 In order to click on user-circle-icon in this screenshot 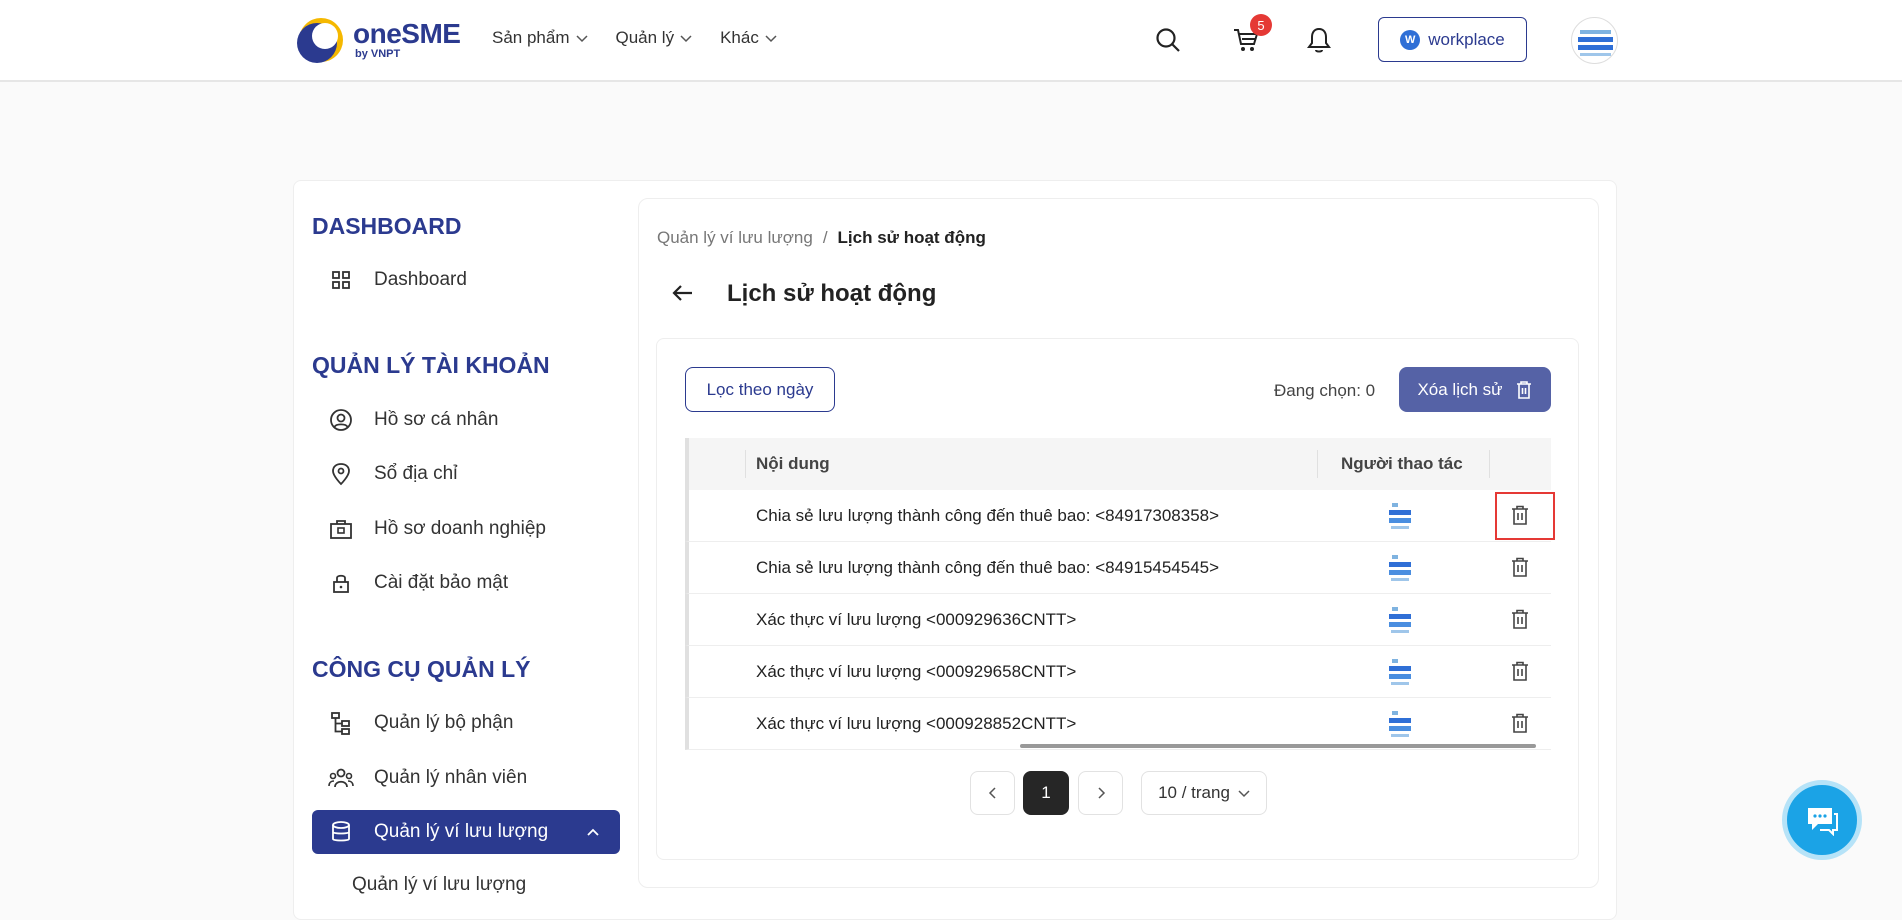, I will do `click(341, 420)`.